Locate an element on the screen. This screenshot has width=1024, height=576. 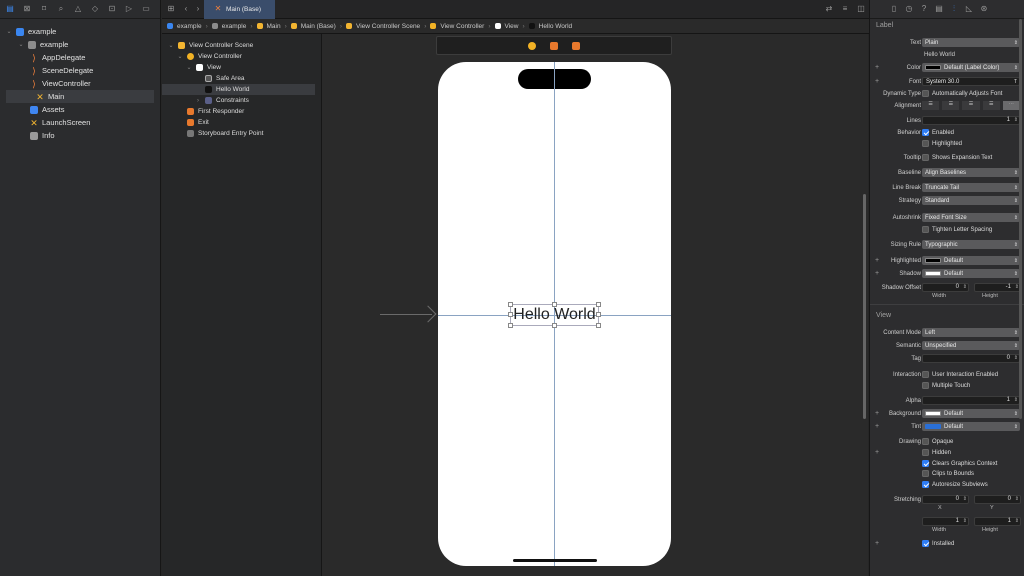
clears-checkbox: Clears Graphics Context is located at coordinates (959, 463).